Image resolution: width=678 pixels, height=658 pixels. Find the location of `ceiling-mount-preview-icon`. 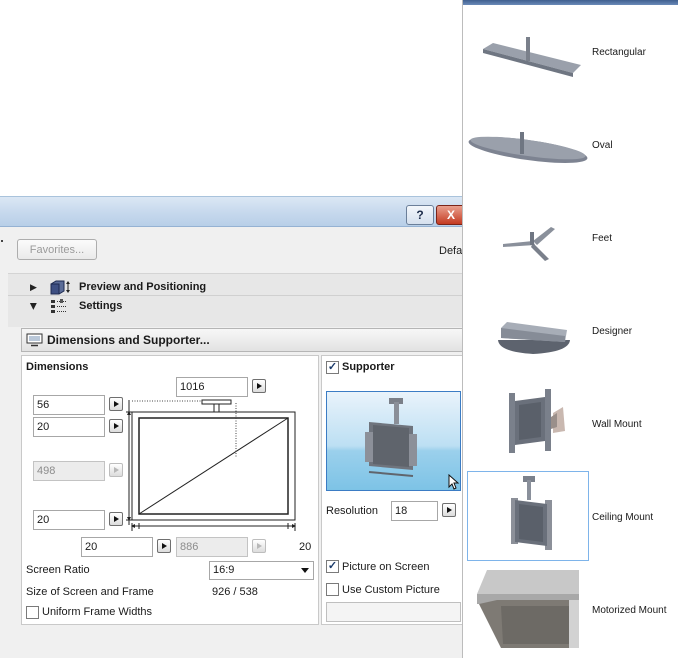

ceiling-mount-preview-icon is located at coordinates (391, 437).